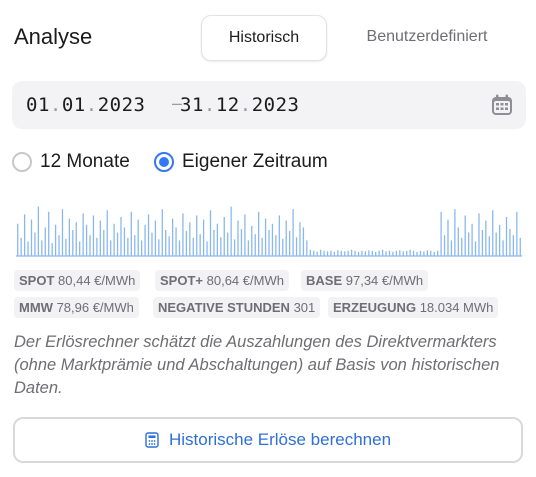  I want to click on start-year: 2023, so click(121, 105).